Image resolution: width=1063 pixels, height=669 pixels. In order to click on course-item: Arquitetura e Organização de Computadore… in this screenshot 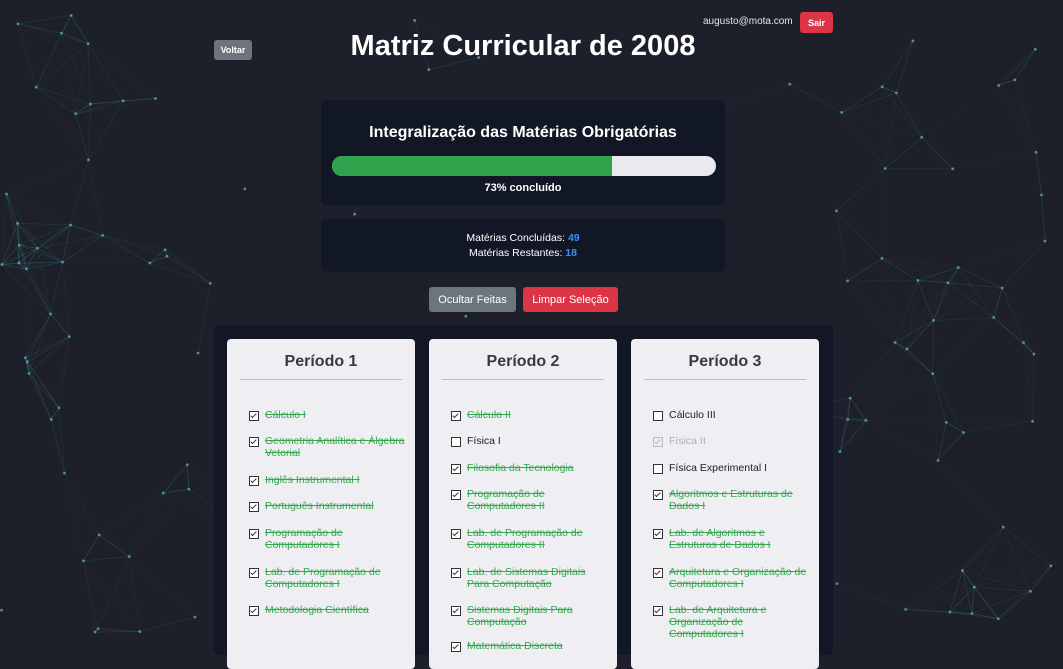, I will do `click(731, 578)`.